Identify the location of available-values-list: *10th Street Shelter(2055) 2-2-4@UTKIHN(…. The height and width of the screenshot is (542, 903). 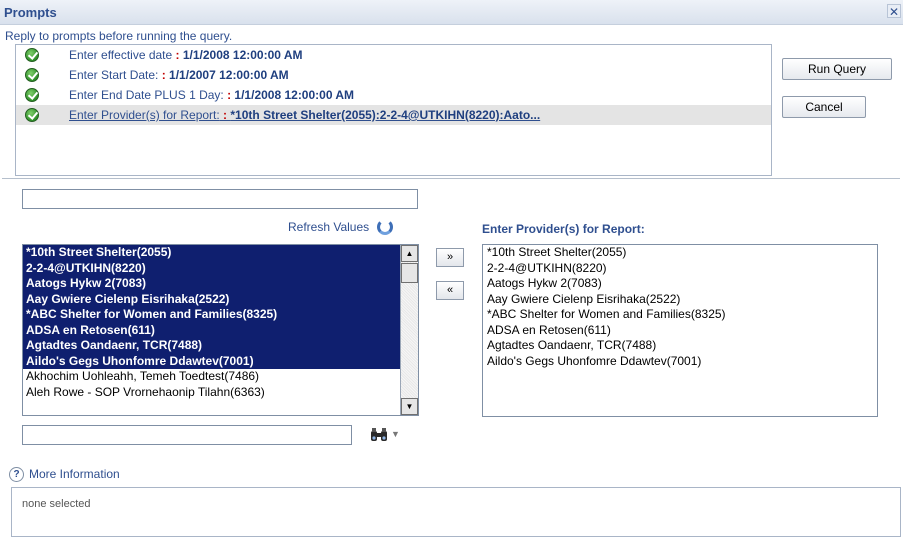
(220, 330).